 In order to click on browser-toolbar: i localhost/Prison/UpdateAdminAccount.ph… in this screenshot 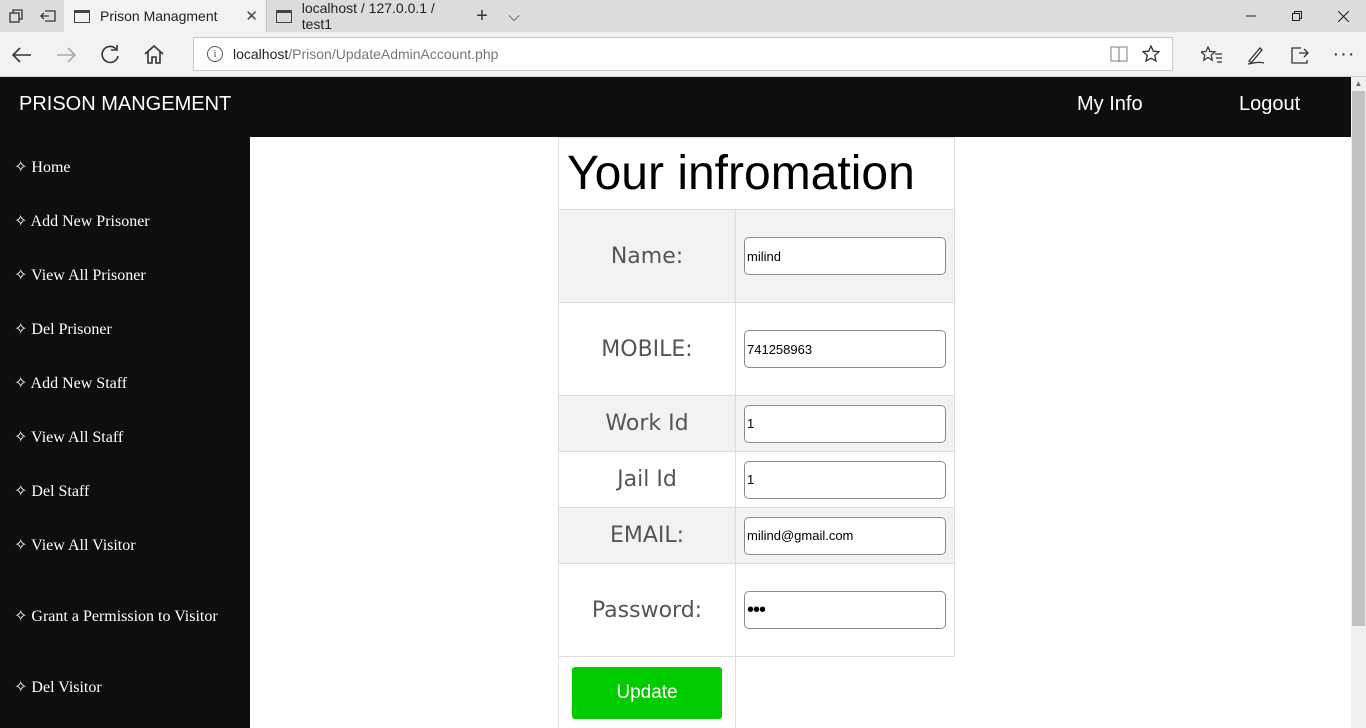, I will do `click(683, 54)`.